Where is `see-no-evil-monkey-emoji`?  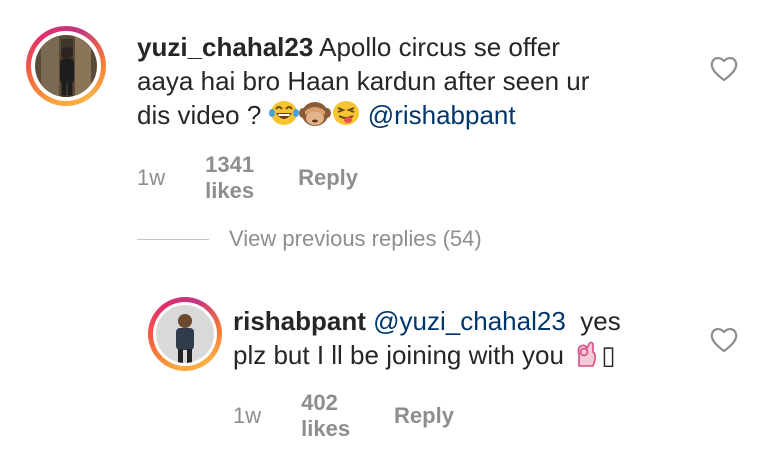
see-no-evil-monkey-emoji is located at coordinates (314, 117).